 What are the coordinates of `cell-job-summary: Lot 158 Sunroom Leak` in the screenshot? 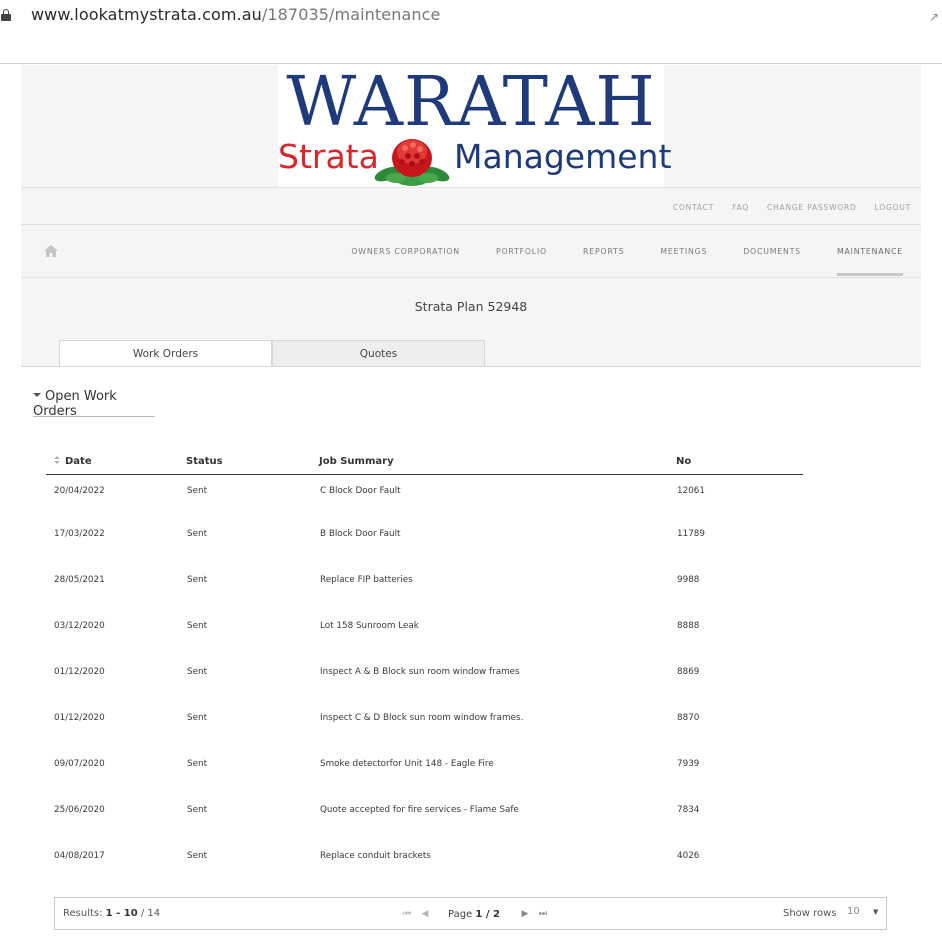 It's located at (490, 626).